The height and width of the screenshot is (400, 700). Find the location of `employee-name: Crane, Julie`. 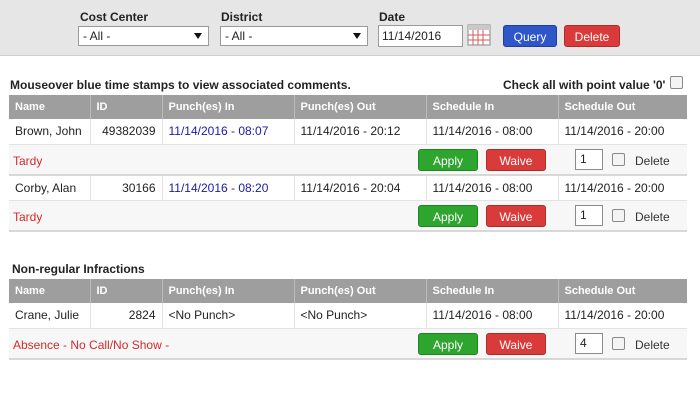

employee-name: Crane, Julie is located at coordinates (50, 316).